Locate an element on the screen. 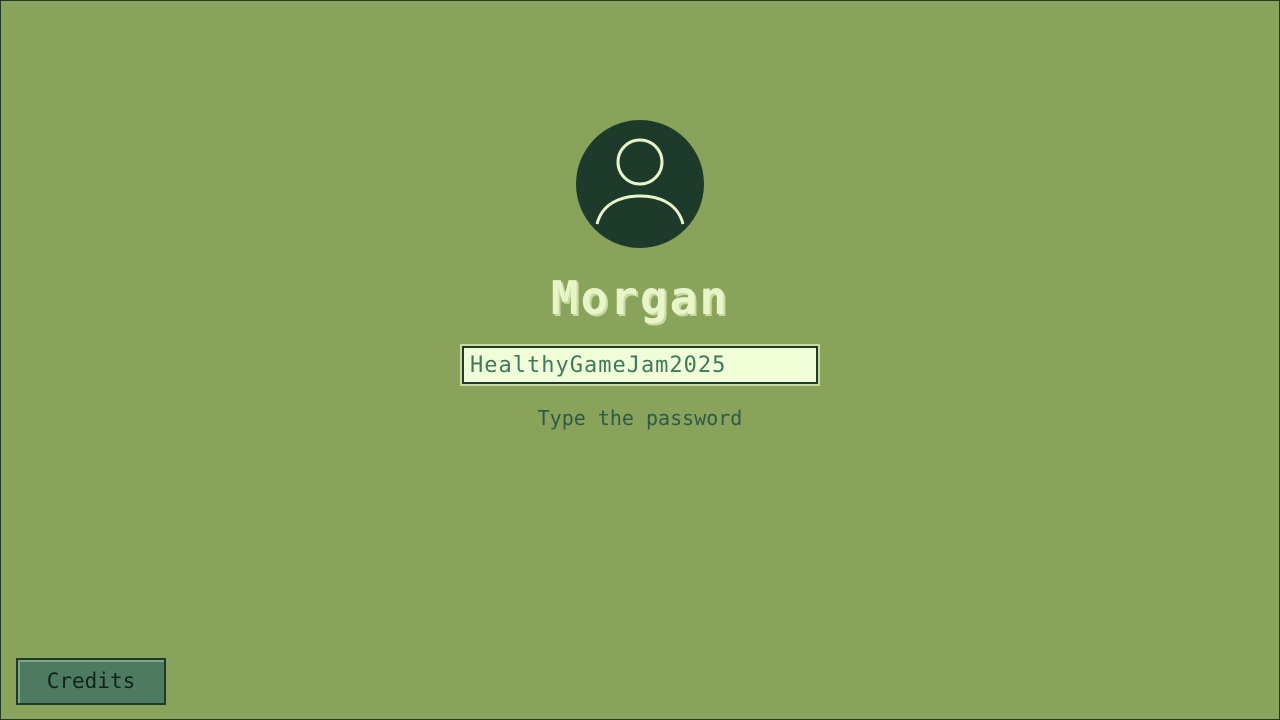 The width and height of the screenshot is (1280, 720). user-icon is located at coordinates (640, 181).